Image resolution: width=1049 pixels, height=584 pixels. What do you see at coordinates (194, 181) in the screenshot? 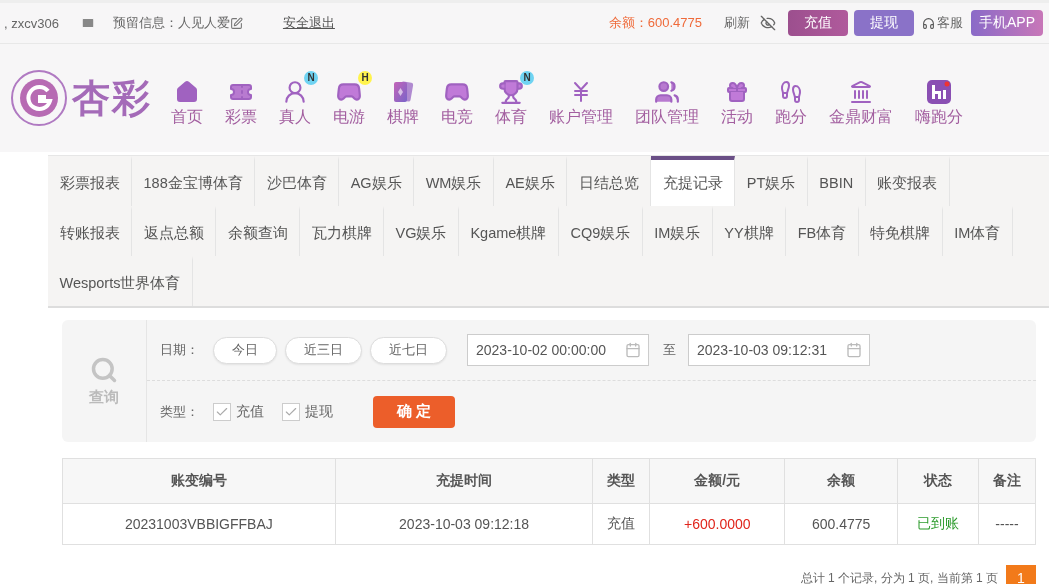
I see `report-tab: 188金宝博体育` at bounding box center [194, 181].